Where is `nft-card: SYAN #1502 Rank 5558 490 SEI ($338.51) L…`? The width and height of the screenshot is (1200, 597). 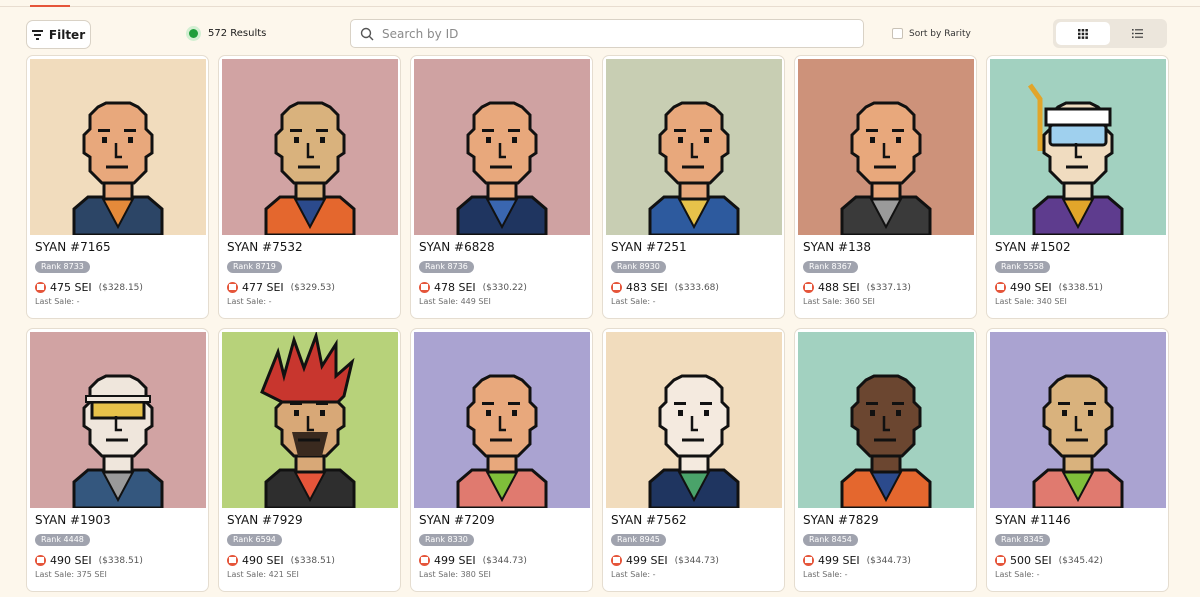
nft-card: SYAN #1502 Rank 5558 490 SEI ($338.51) L… is located at coordinates (1077, 187).